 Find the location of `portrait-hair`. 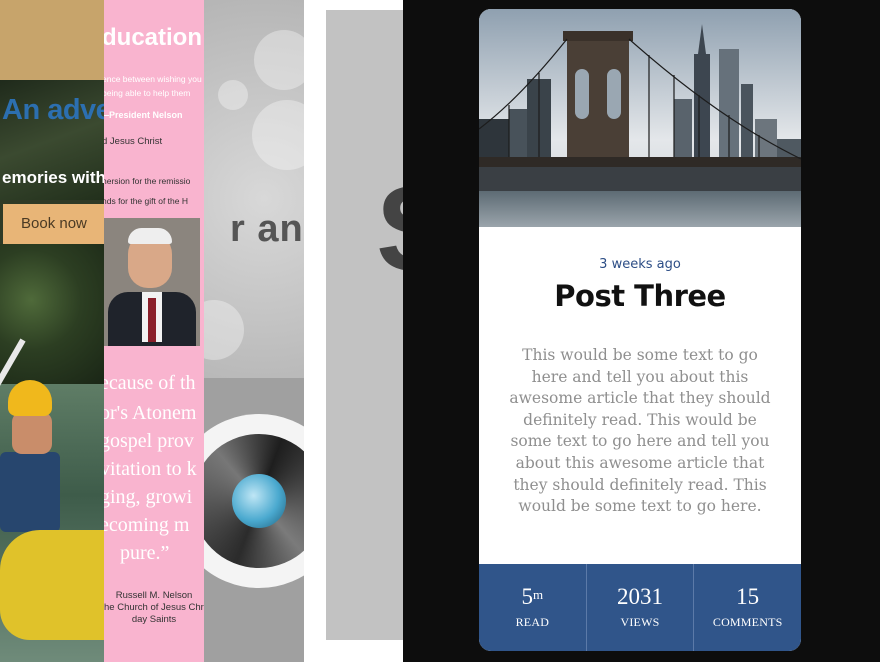

portrait-hair is located at coordinates (150, 236).